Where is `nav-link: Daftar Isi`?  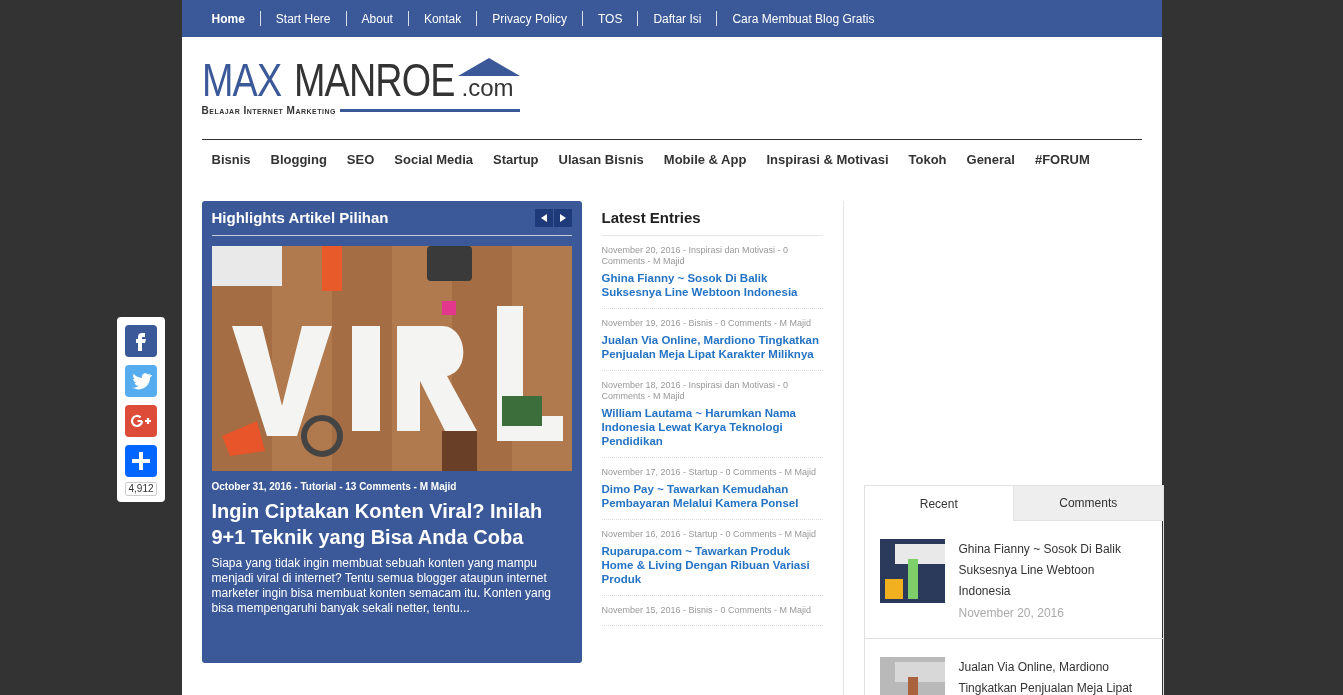 nav-link: Daftar Isi is located at coordinates (677, 18).